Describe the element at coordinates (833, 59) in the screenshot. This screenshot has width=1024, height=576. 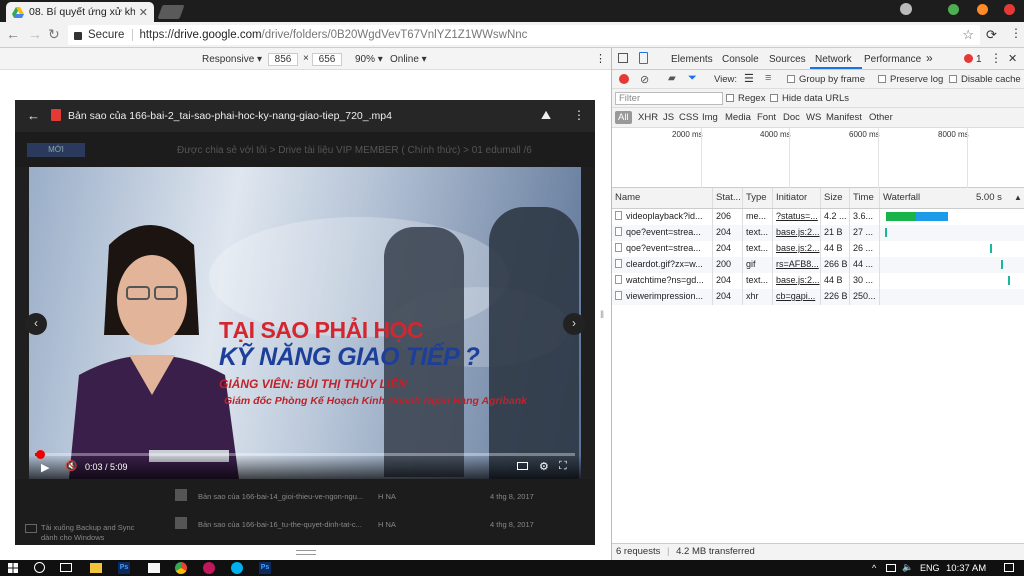
I see `tab-network: Network` at that location.